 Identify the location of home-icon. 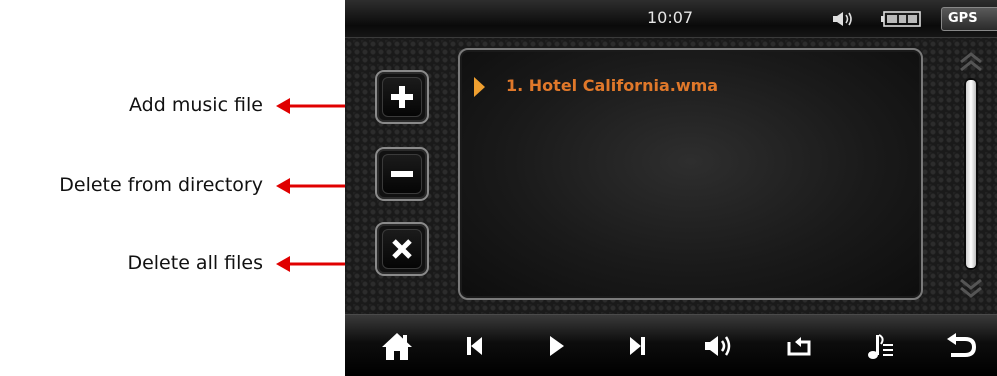
(397, 346).